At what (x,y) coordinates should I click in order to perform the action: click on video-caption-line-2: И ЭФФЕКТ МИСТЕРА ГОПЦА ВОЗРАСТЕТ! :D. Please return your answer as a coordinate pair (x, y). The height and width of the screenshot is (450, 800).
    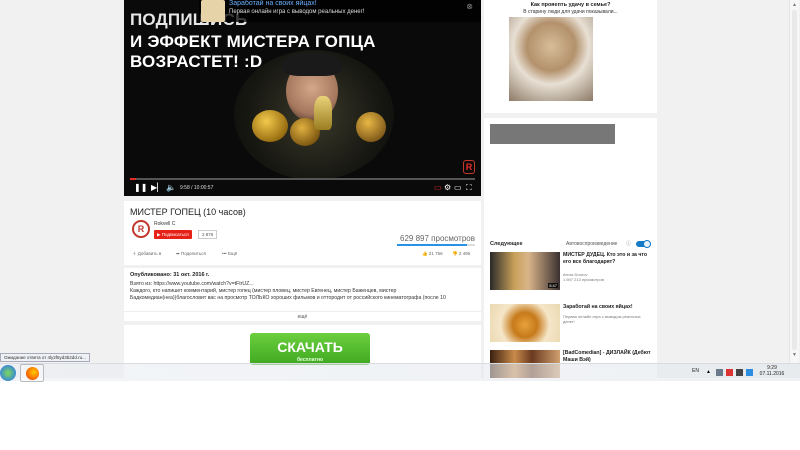
    Looking at the image, I should click on (253, 51).